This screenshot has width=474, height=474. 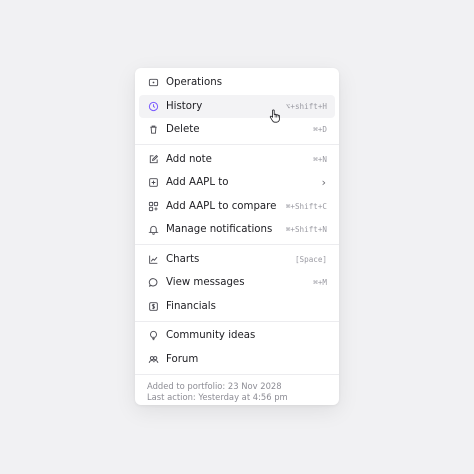 I want to click on menu-item-label: Forum, so click(x=182, y=359).